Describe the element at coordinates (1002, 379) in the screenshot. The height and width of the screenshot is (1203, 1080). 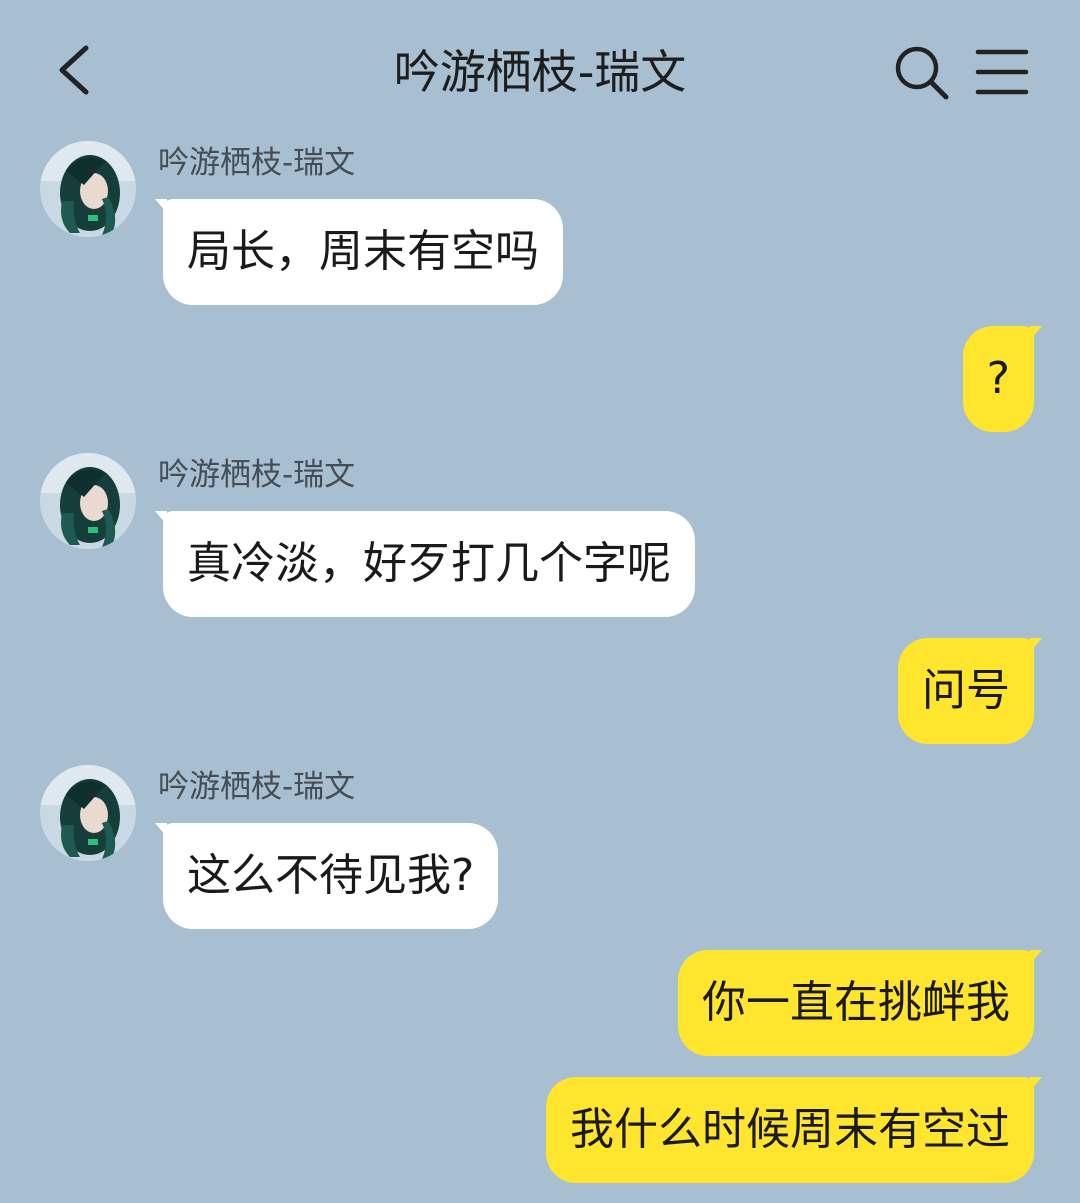
I see `outgoing-message-bubble: ?` at that location.